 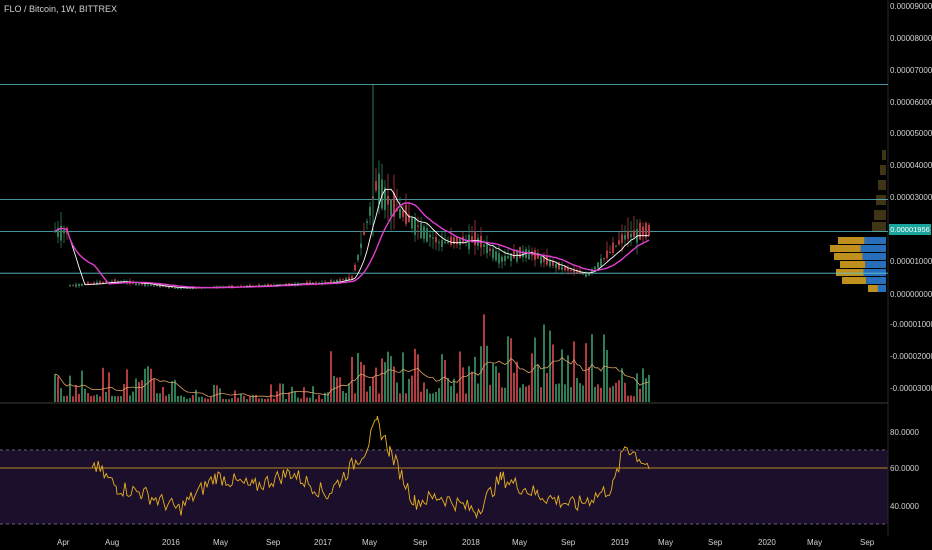 What do you see at coordinates (904, 432) in the screenshot?
I see `rsi-axis-label: 80.0000` at bounding box center [904, 432].